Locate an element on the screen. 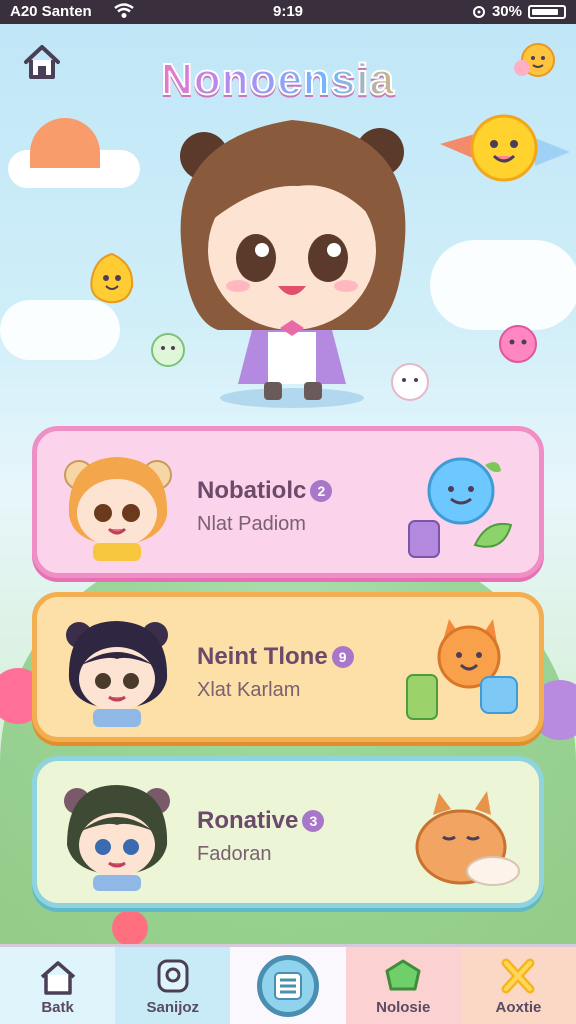  pink-blob-icon is located at coordinates (518, 344).